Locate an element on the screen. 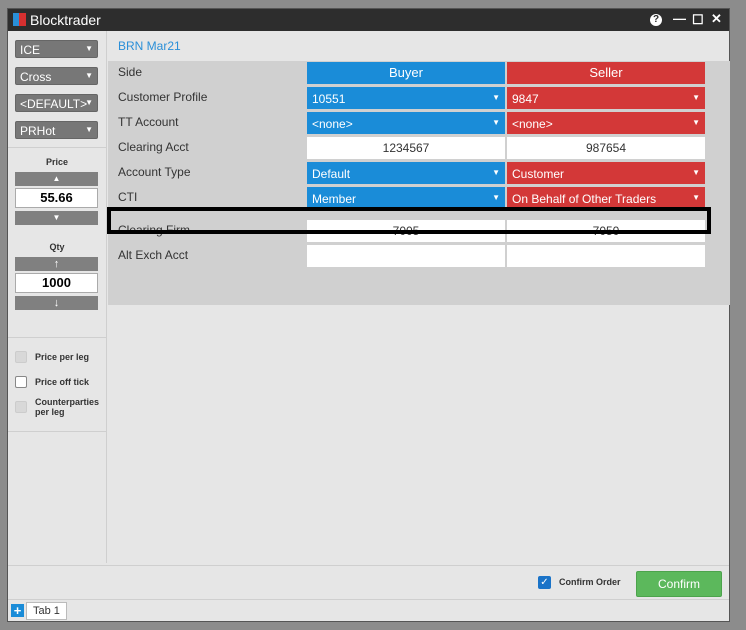 This screenshot has height=630, width=746. buyer-clearing-acct-input: 1234567 is located at coordinates (406, 148).